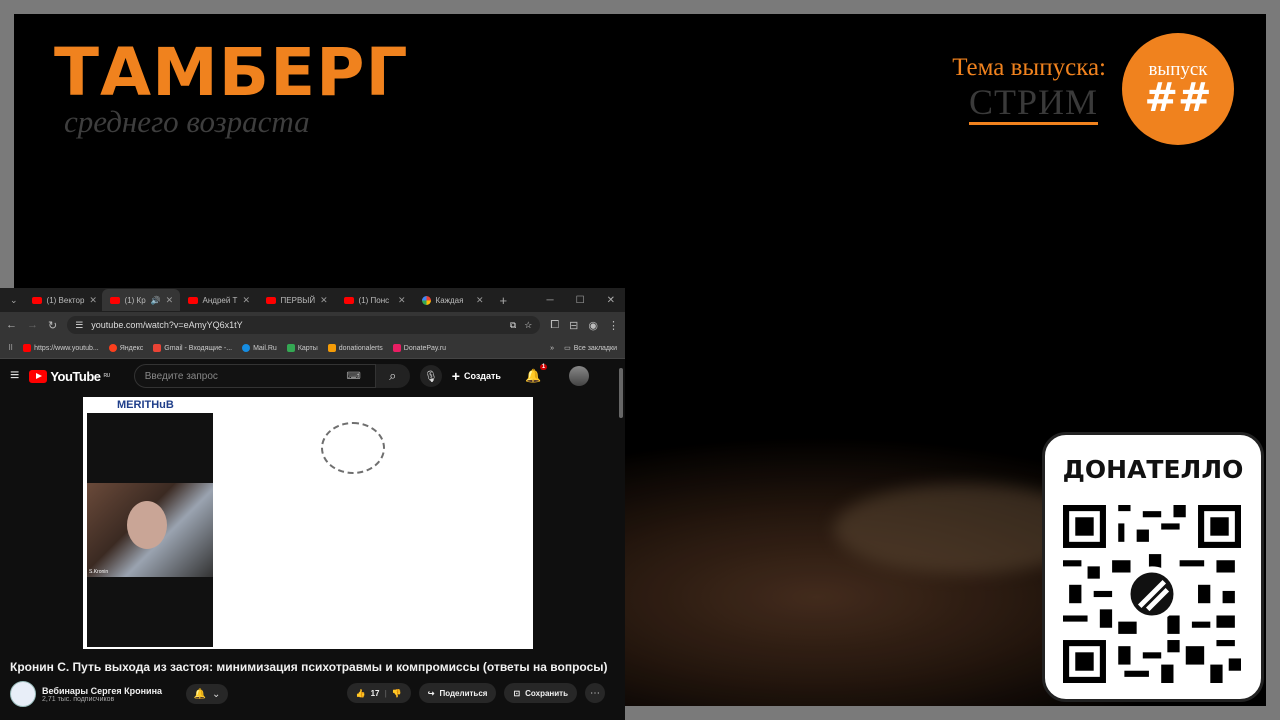 This screenshot has width=1280, height=720. Describe the element at coordinates (397, 693) in the screenshot. I see `thumbs-down-icon: 👎` at that location.